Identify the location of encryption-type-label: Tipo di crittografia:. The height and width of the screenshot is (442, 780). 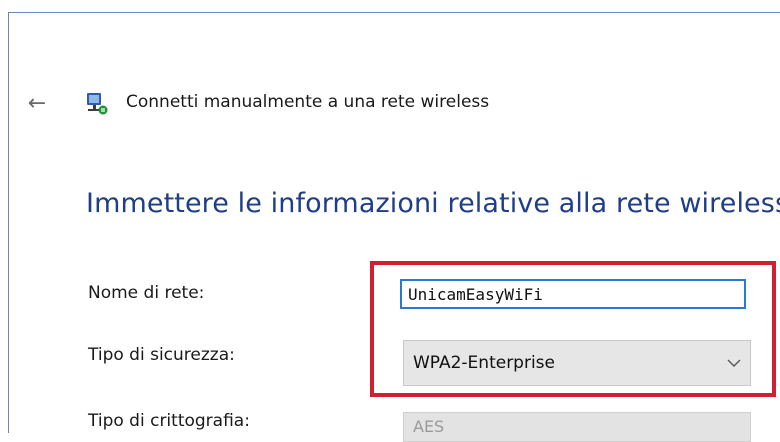
(169, 421).